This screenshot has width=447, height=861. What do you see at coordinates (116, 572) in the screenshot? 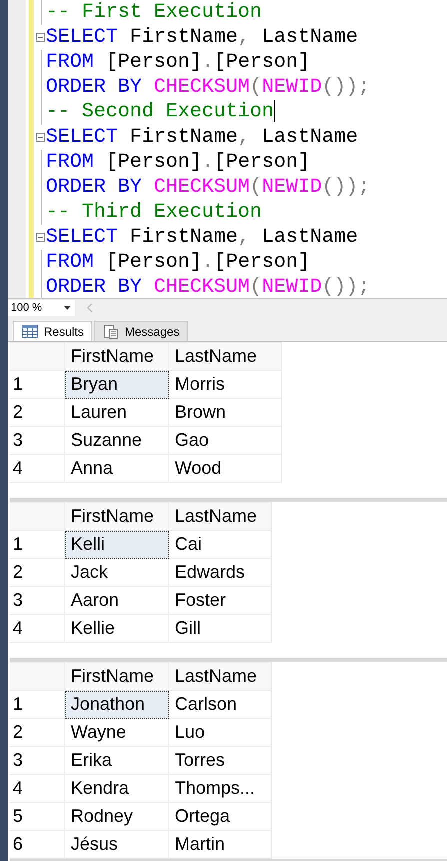
I see `table-cell: Jack` at bounding box center [116, 572].